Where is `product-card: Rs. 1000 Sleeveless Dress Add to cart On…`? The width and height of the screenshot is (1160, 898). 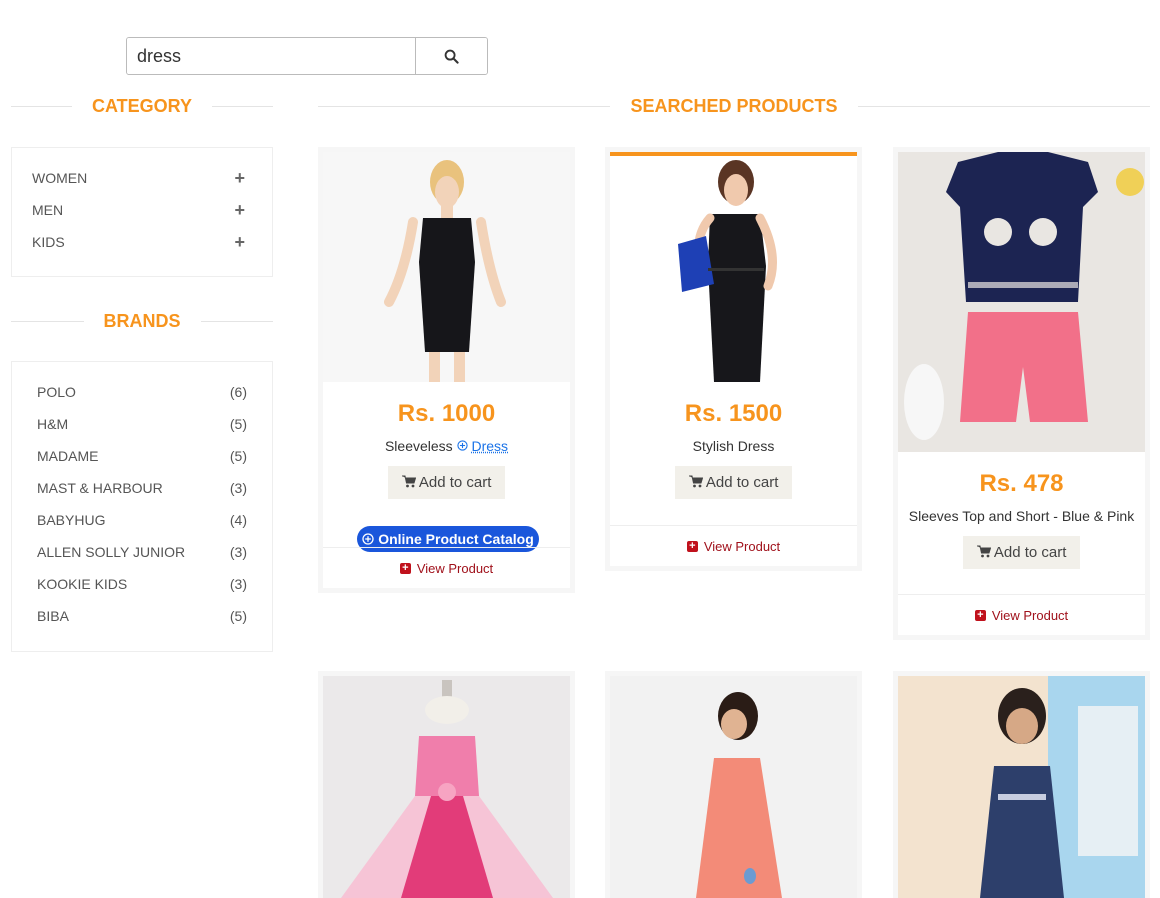
product-card: Rs. 1000 Sleeveless Dress Add to cart On… is located at coordinates (446, 370).